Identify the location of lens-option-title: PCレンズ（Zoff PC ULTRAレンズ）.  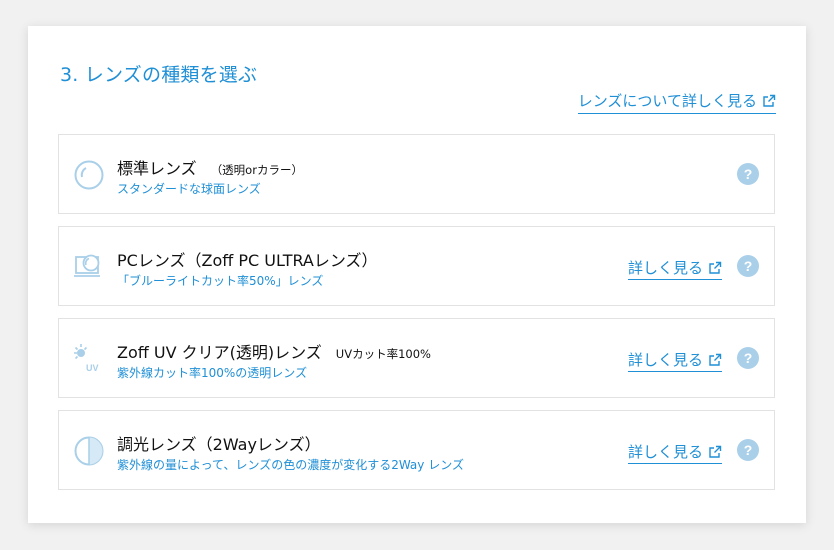
(247, 260).